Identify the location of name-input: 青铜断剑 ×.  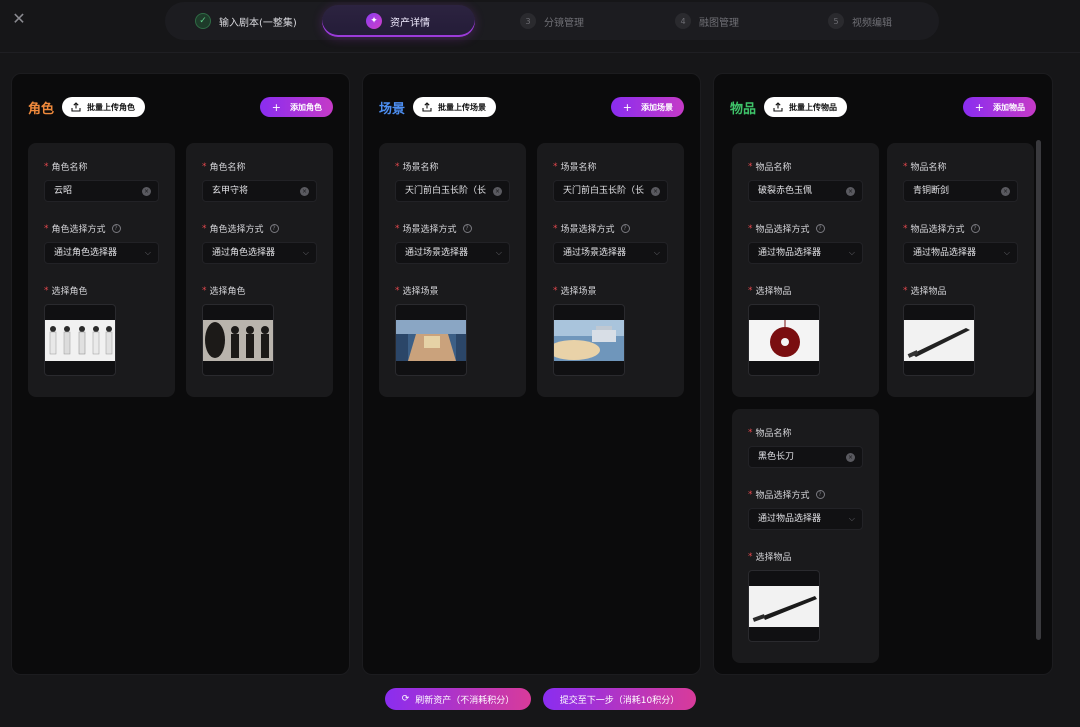
(960, 191).